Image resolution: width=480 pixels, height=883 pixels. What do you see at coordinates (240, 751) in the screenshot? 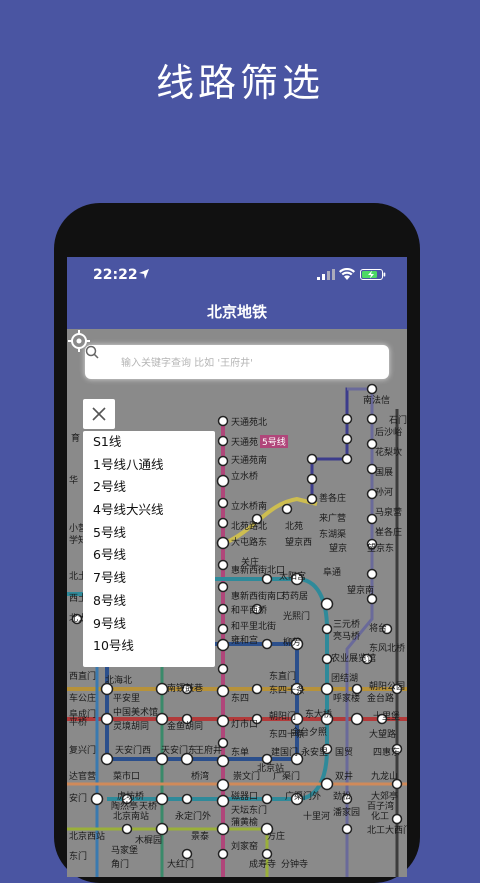
I see `station-label: 东单` at bounding box center [240, 751].